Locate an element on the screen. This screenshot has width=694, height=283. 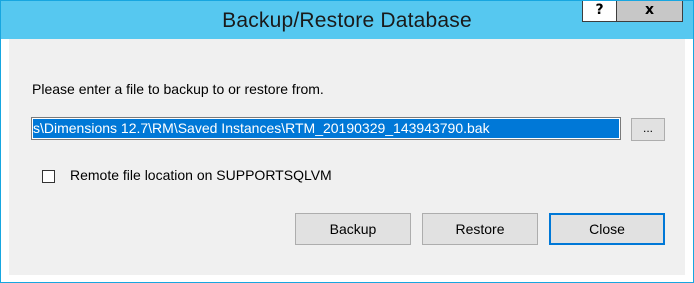
help-button: ? is located at coordinates (599, 11).